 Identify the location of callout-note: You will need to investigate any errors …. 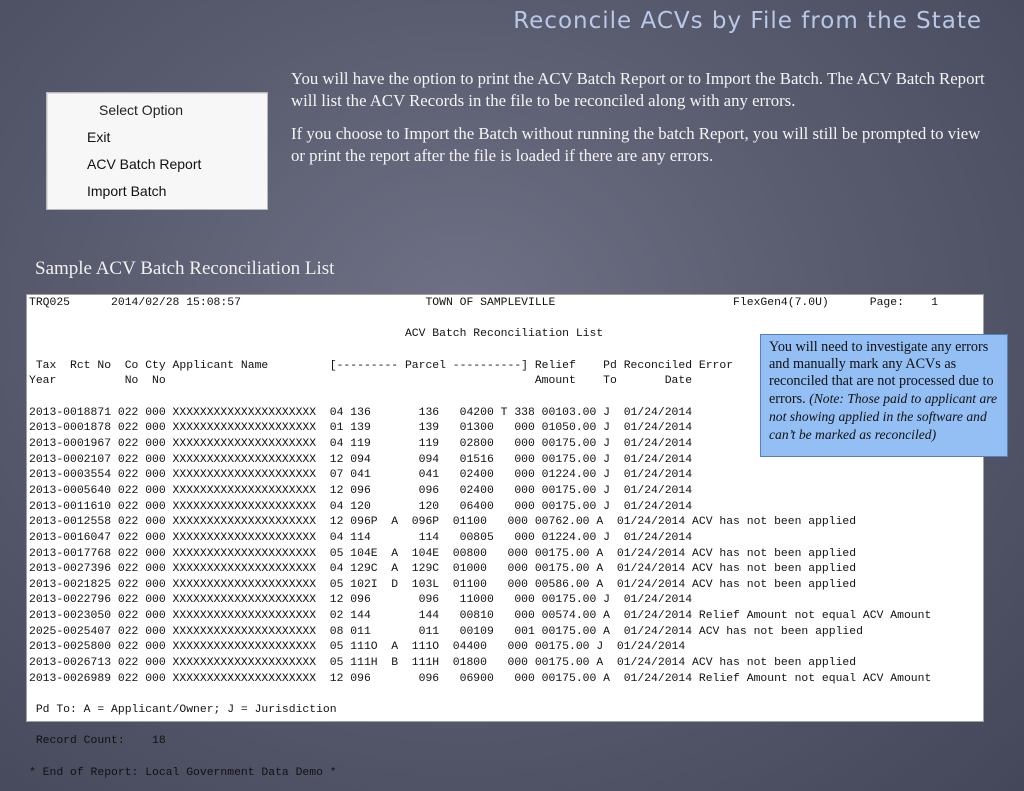
(884, 395).